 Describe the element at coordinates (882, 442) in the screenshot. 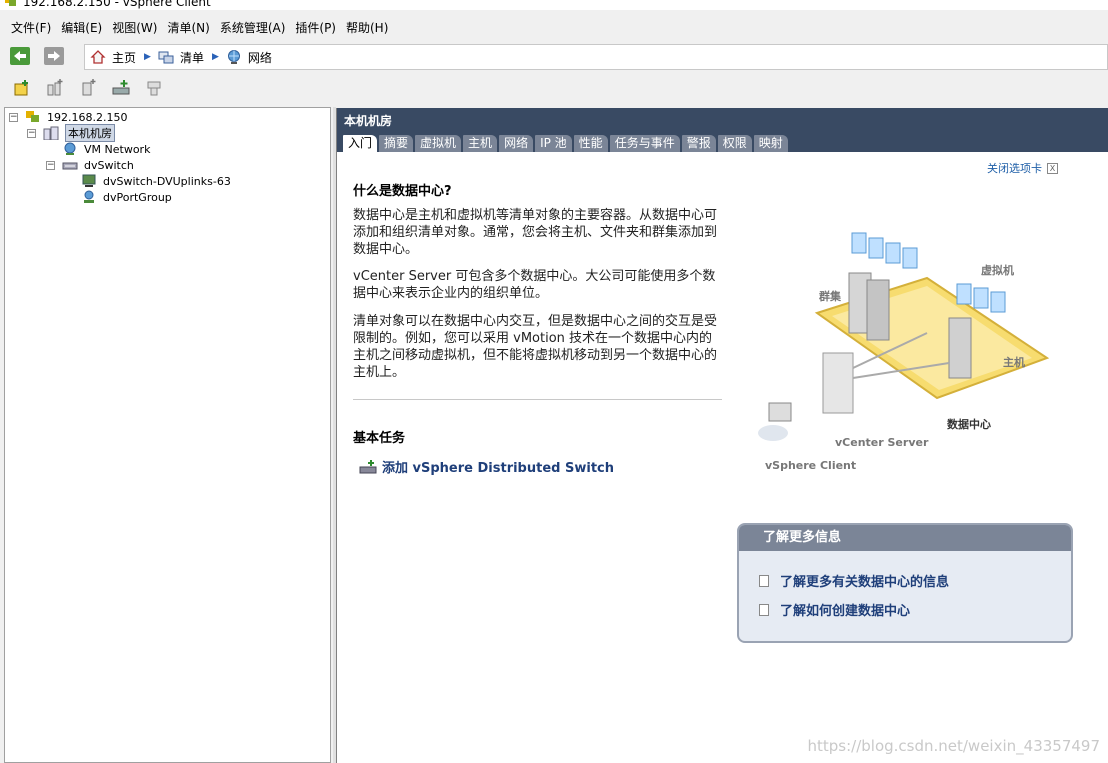

I see `diagram-label-vcenter: vCenter Server` at that location.